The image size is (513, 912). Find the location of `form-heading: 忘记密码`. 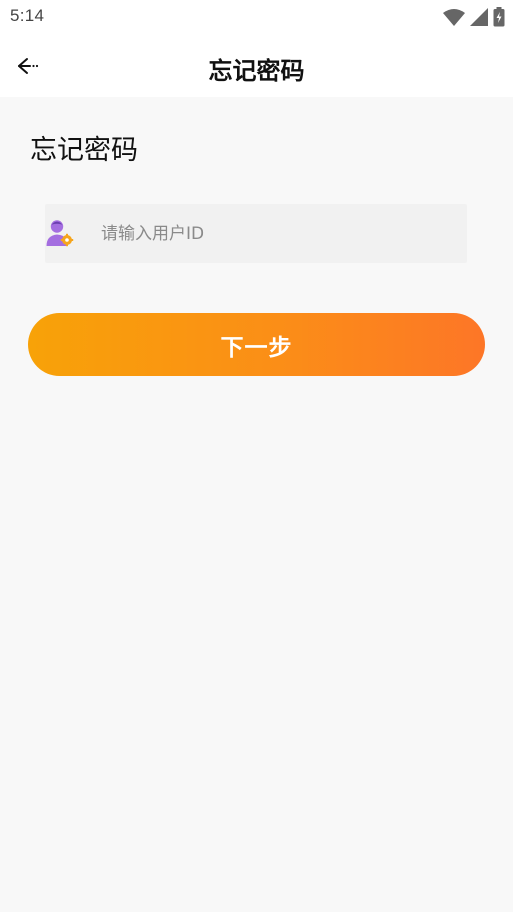

form-heading: 忘记密码 is located at coordinates (84, 150).